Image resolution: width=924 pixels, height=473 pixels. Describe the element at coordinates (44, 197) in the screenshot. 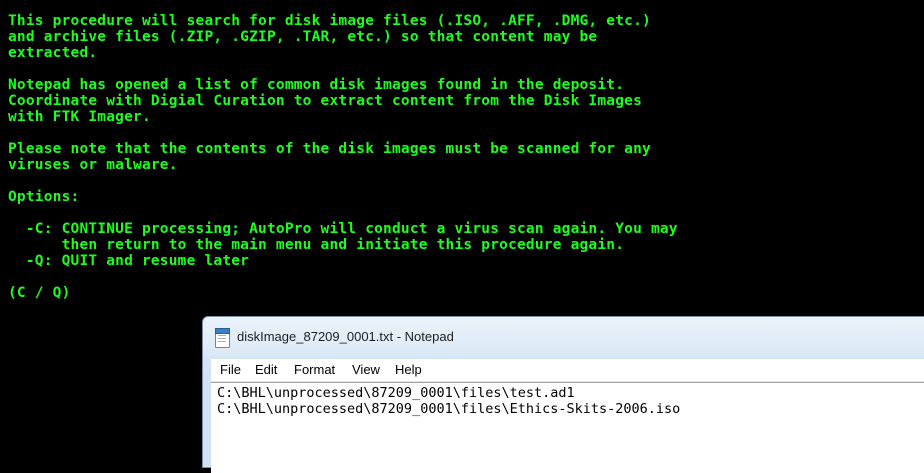

I see `console-options-heading: Options:` at that location.